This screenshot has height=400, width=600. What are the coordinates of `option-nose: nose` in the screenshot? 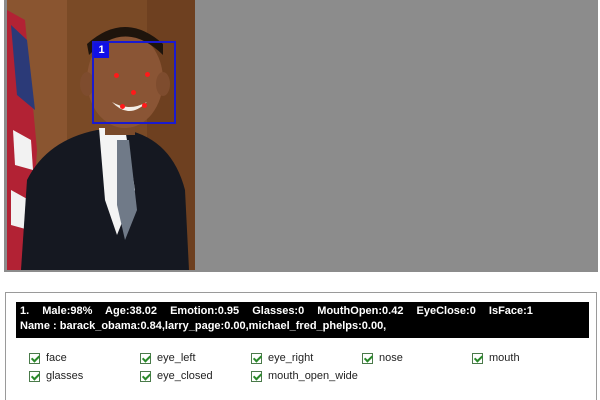 It's located at (382, 358).